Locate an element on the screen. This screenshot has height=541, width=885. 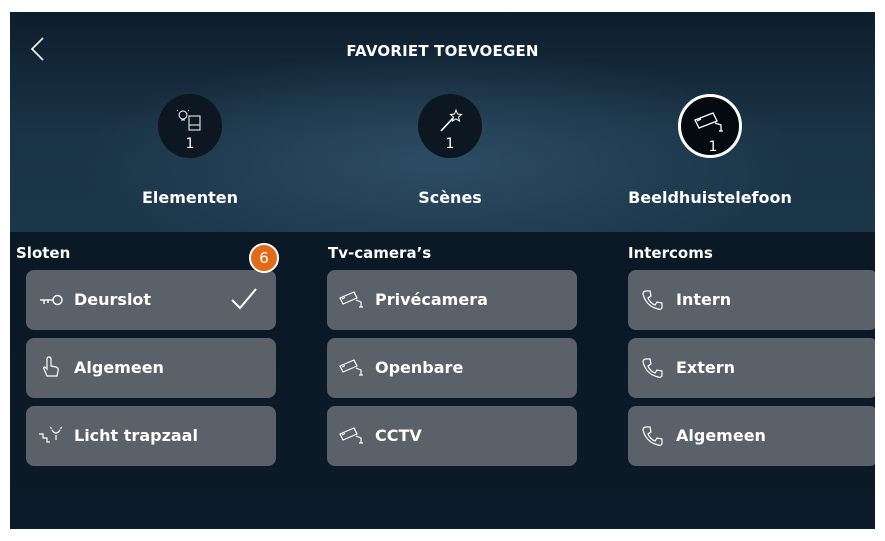
button-privecamera: Privécamera is located at coordinates (452, 300).